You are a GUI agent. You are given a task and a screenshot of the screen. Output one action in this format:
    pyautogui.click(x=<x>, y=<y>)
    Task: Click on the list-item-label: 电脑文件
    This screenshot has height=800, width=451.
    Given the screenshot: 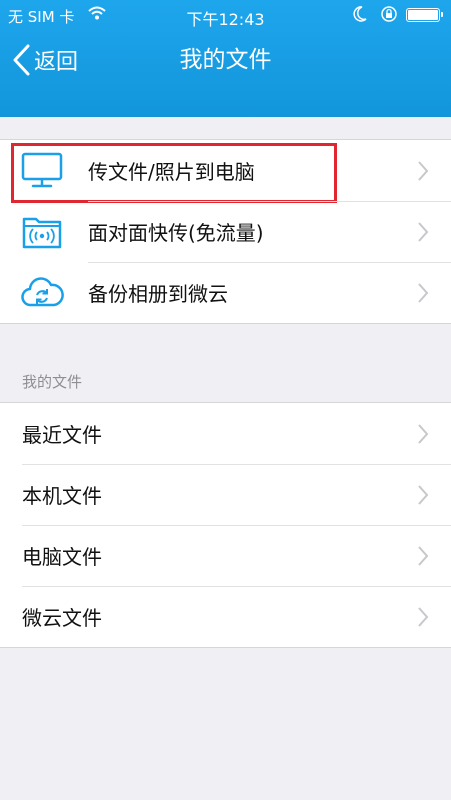 What is the action you would take?
    pyautogui.click(x=62, y=557)
    